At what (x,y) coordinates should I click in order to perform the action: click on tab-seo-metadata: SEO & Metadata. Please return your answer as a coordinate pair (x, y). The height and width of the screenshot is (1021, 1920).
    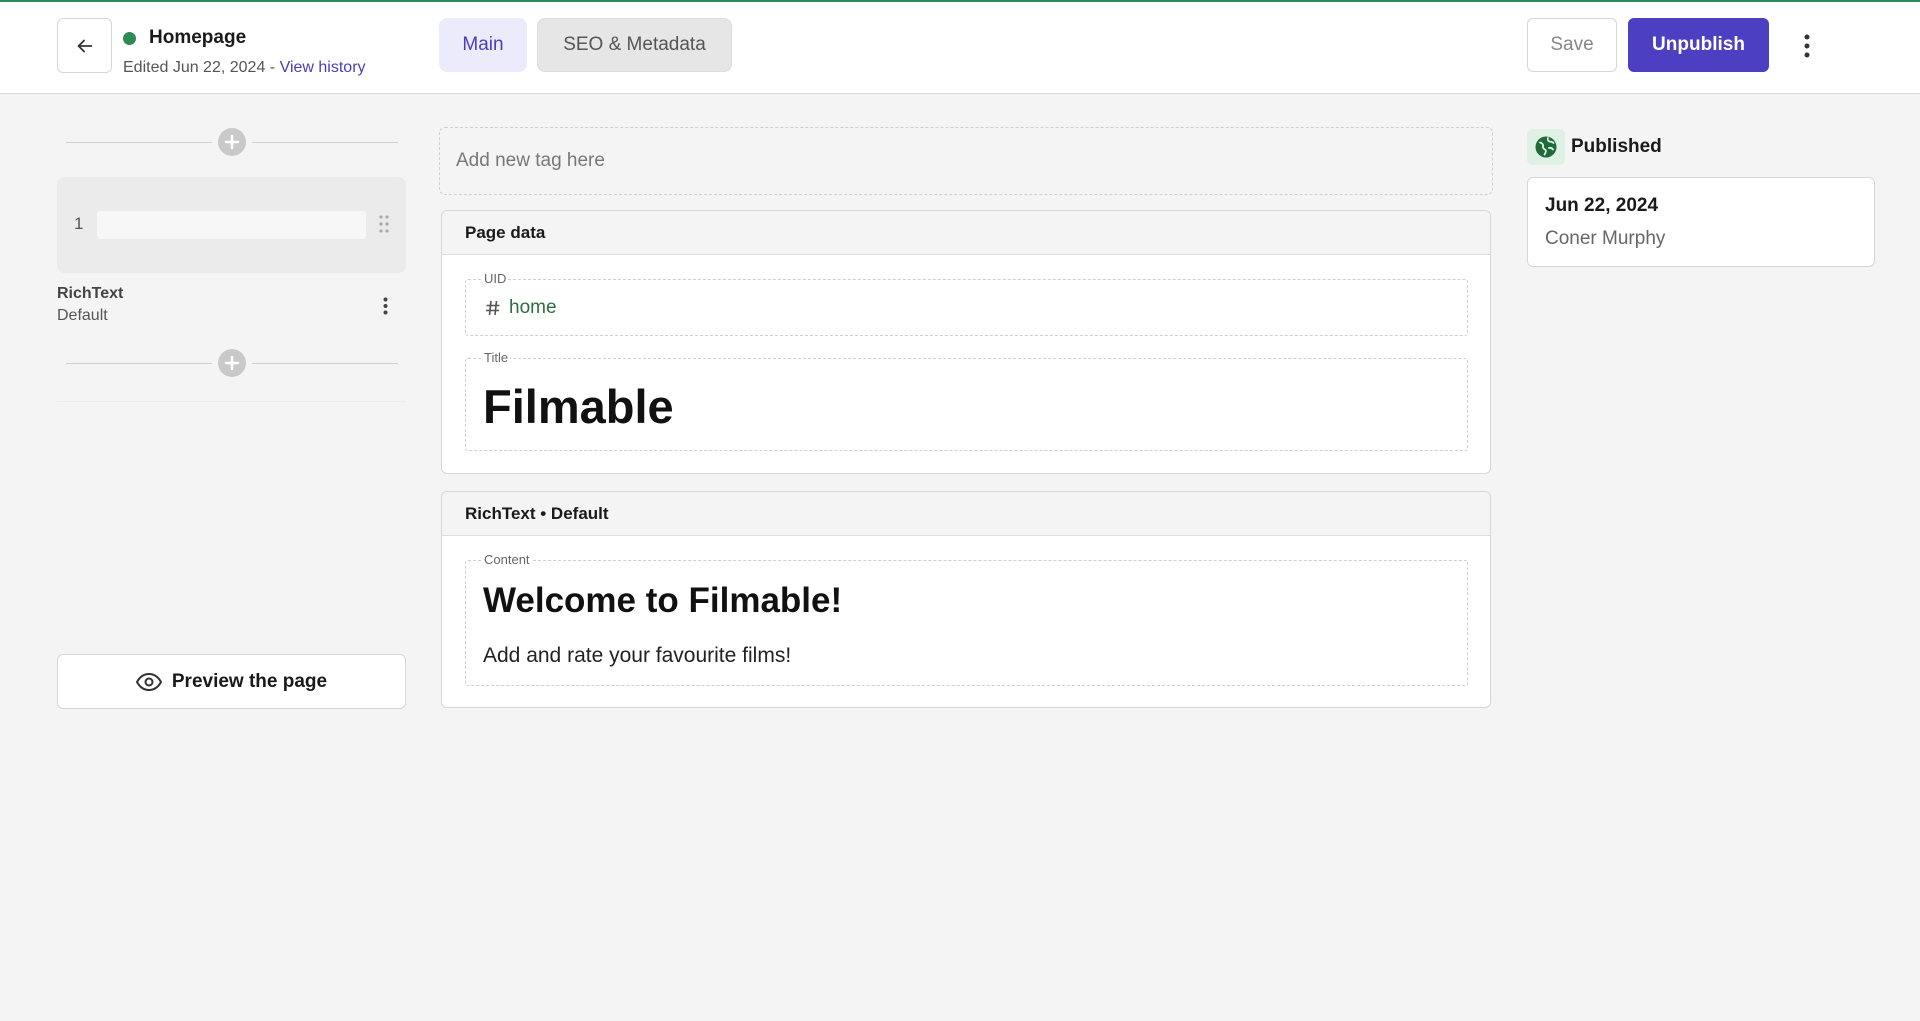
    Looking at the image, I should click on (634, 45).